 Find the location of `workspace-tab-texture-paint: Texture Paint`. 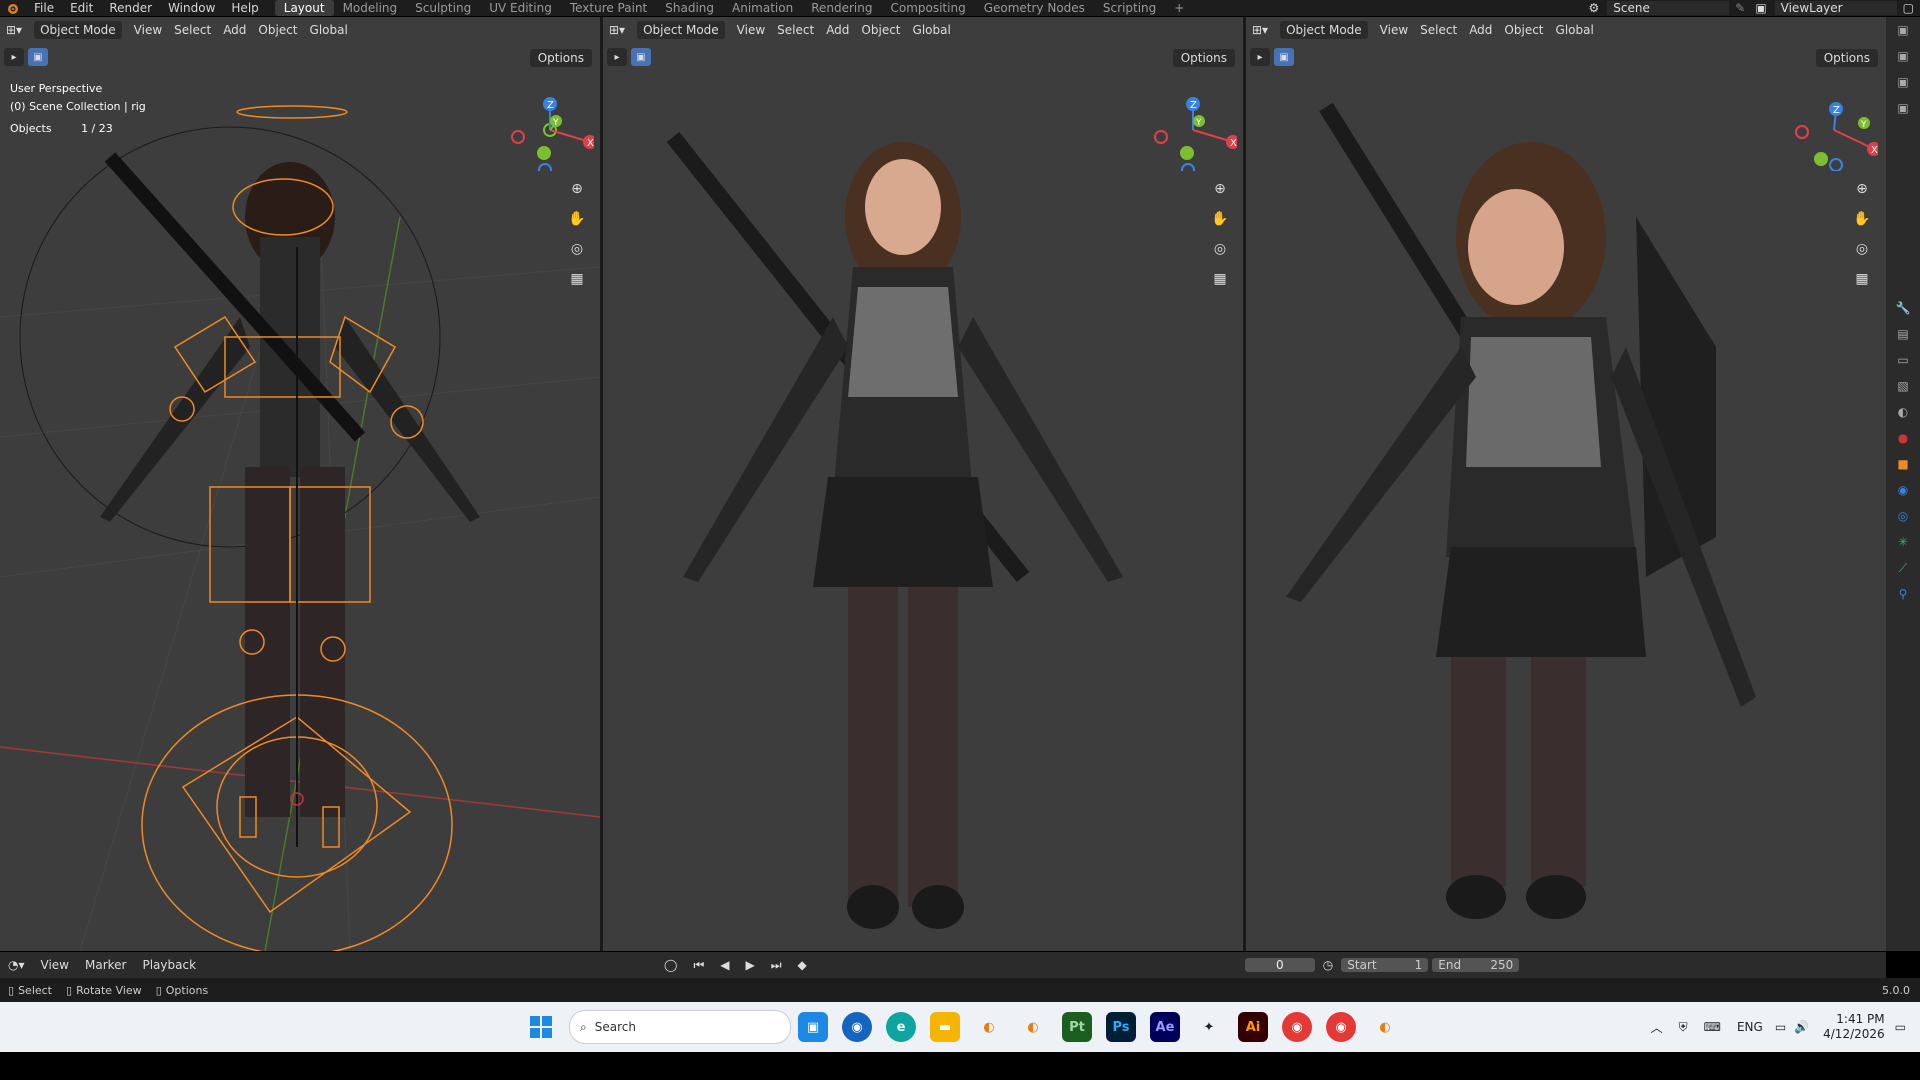

workspace-tab-texture-paint: Texture Paint is located at coordinates (608, 8).